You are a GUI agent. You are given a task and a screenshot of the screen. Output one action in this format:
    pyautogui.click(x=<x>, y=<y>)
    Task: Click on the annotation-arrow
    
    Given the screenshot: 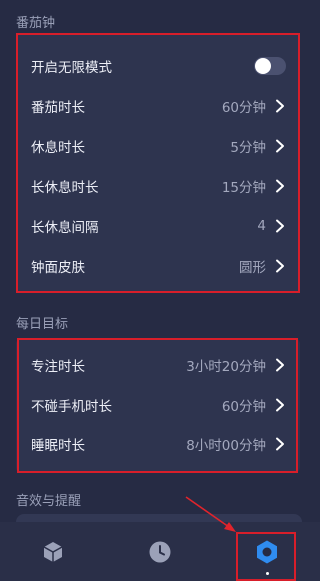 What is the action you would take?
    pyautogui.click(x=210, y=514)
    